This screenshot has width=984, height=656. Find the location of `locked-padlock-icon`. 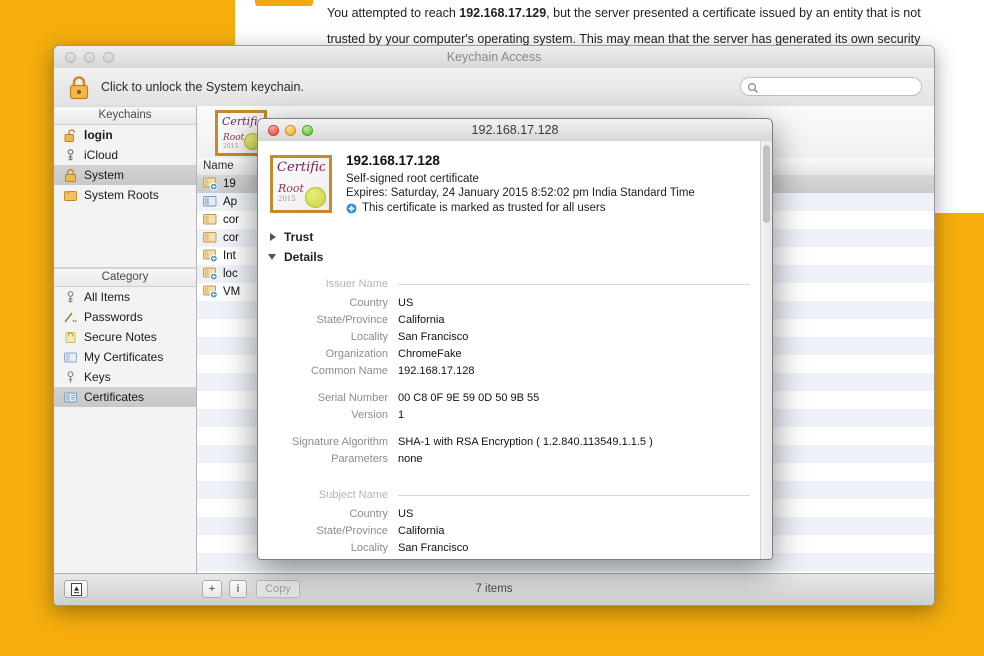

locked-padlock-icon is located at coordinates (70, 175).